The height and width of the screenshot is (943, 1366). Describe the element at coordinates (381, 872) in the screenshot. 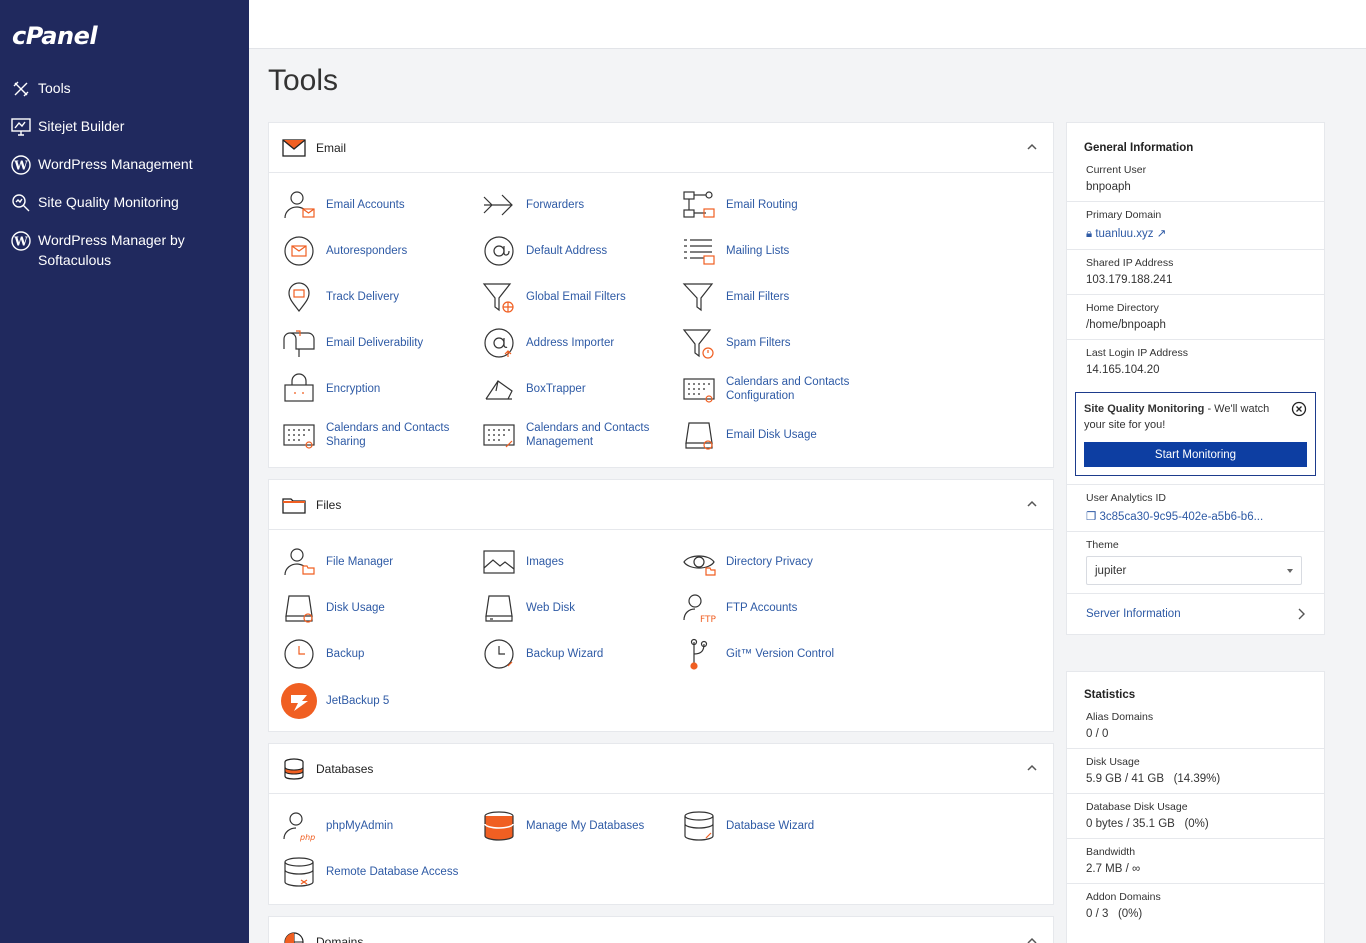

I see `tool-remote-database-access: Remote Database Access` at that location.